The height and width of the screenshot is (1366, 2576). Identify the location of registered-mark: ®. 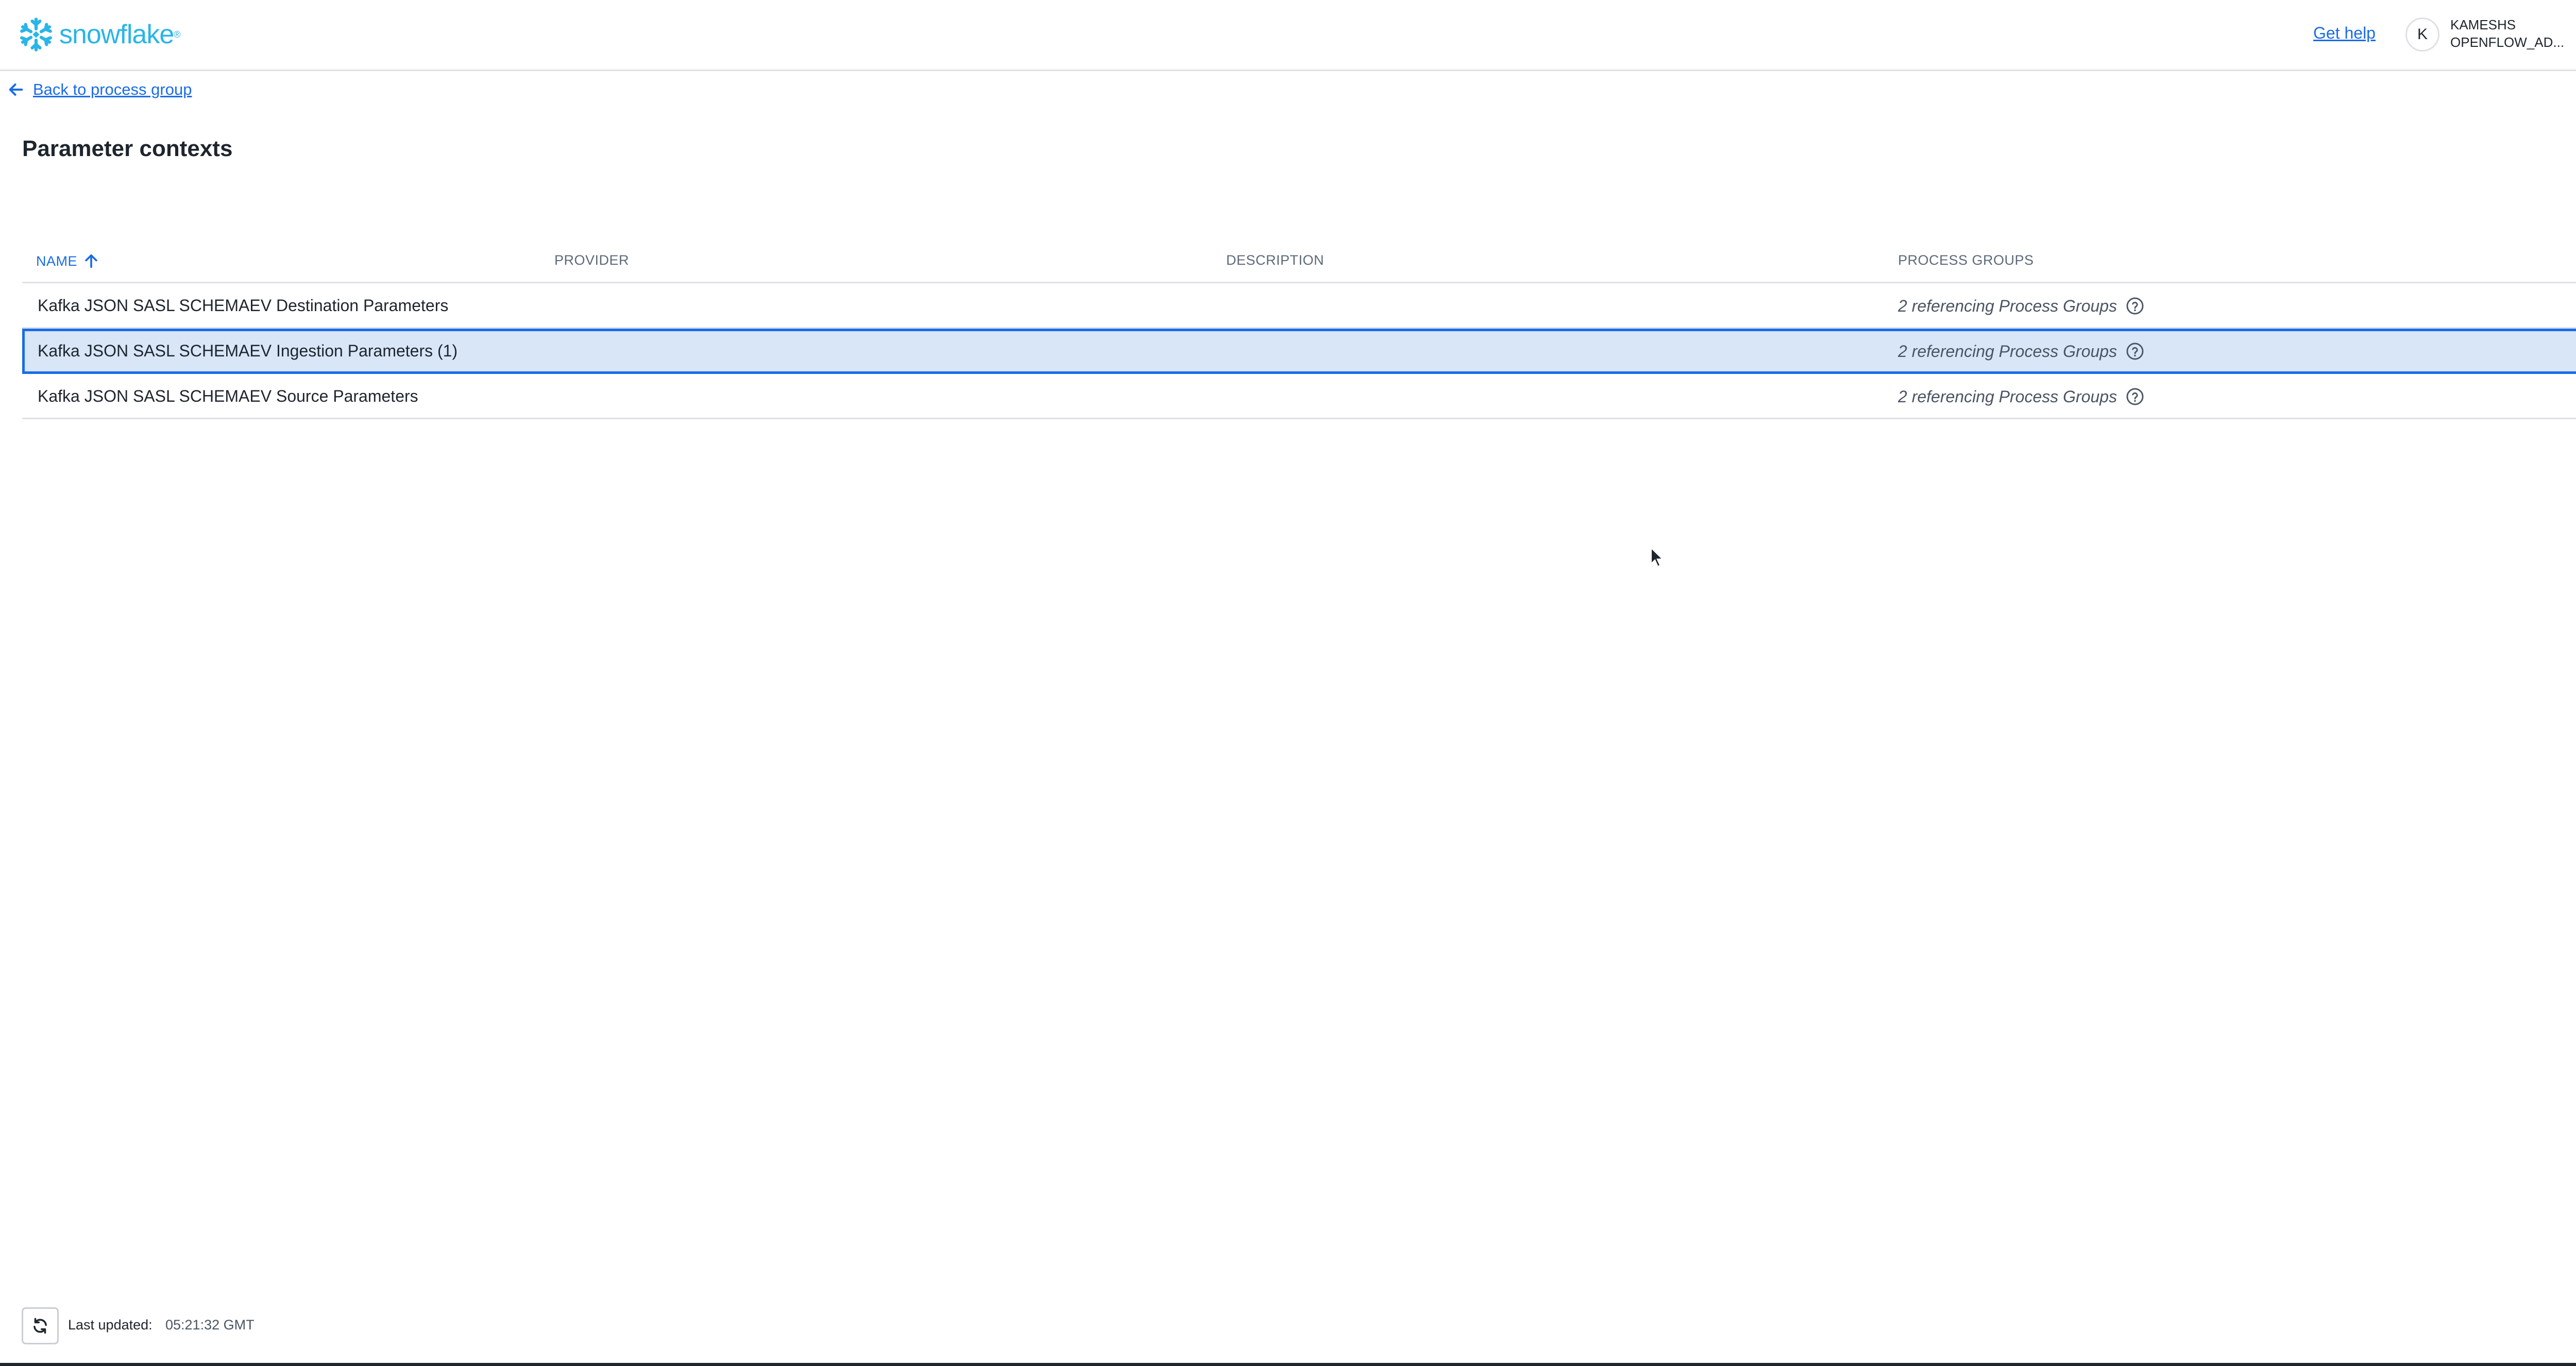
(177, 34).